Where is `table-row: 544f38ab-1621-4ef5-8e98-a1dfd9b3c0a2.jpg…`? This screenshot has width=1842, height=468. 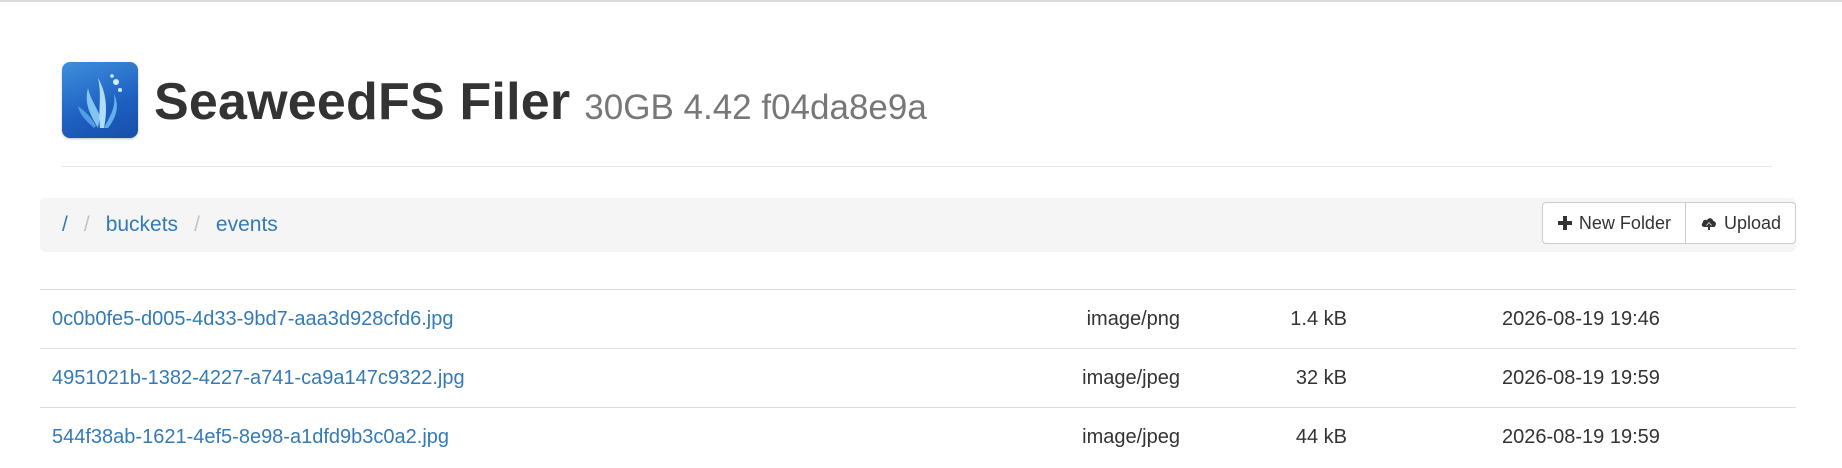 table-row: 544f38ab-1621-4ef5-8e98-a1dfd9b3c0a2.jpg… is located at coordinates (918, 436).